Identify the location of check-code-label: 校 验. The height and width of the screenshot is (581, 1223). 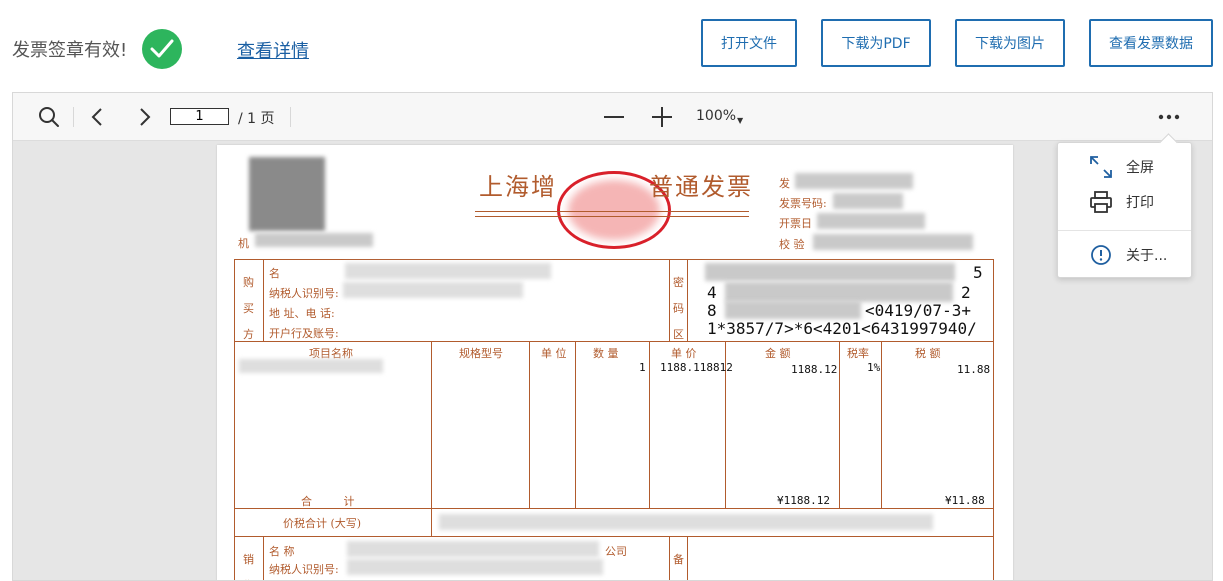
(792, 244).